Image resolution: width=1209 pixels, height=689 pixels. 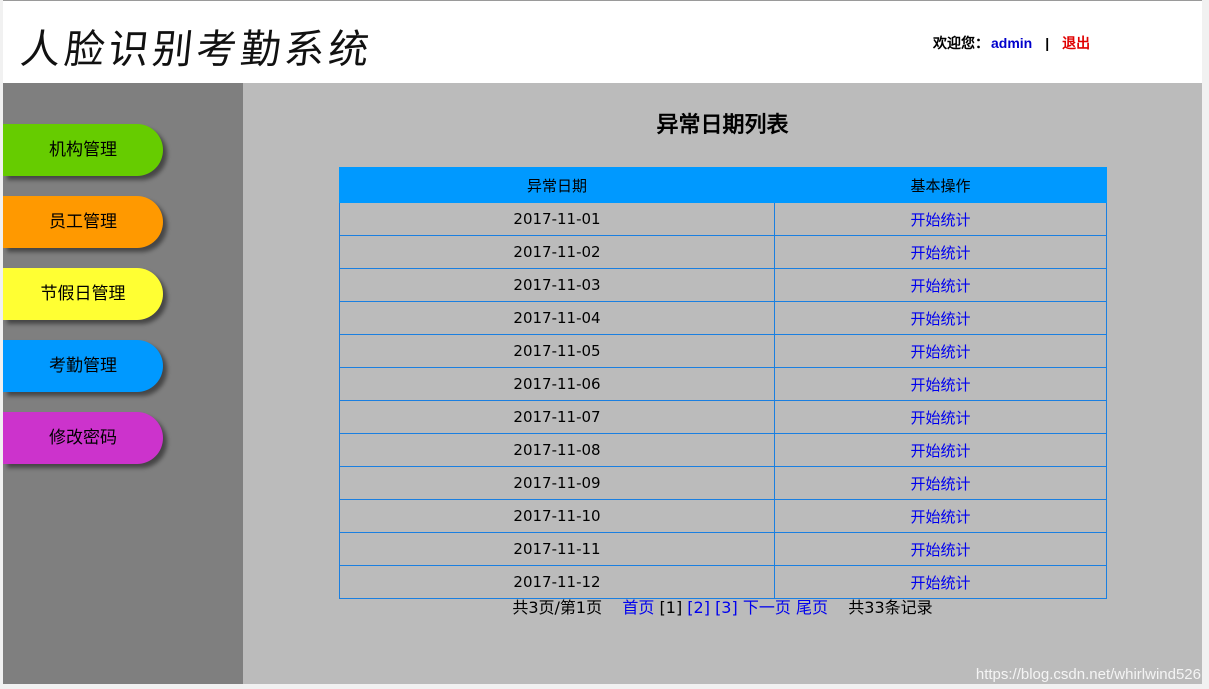 I want to click on table-header-row: 异常日期 基本操作, so click(x=723, y=185).